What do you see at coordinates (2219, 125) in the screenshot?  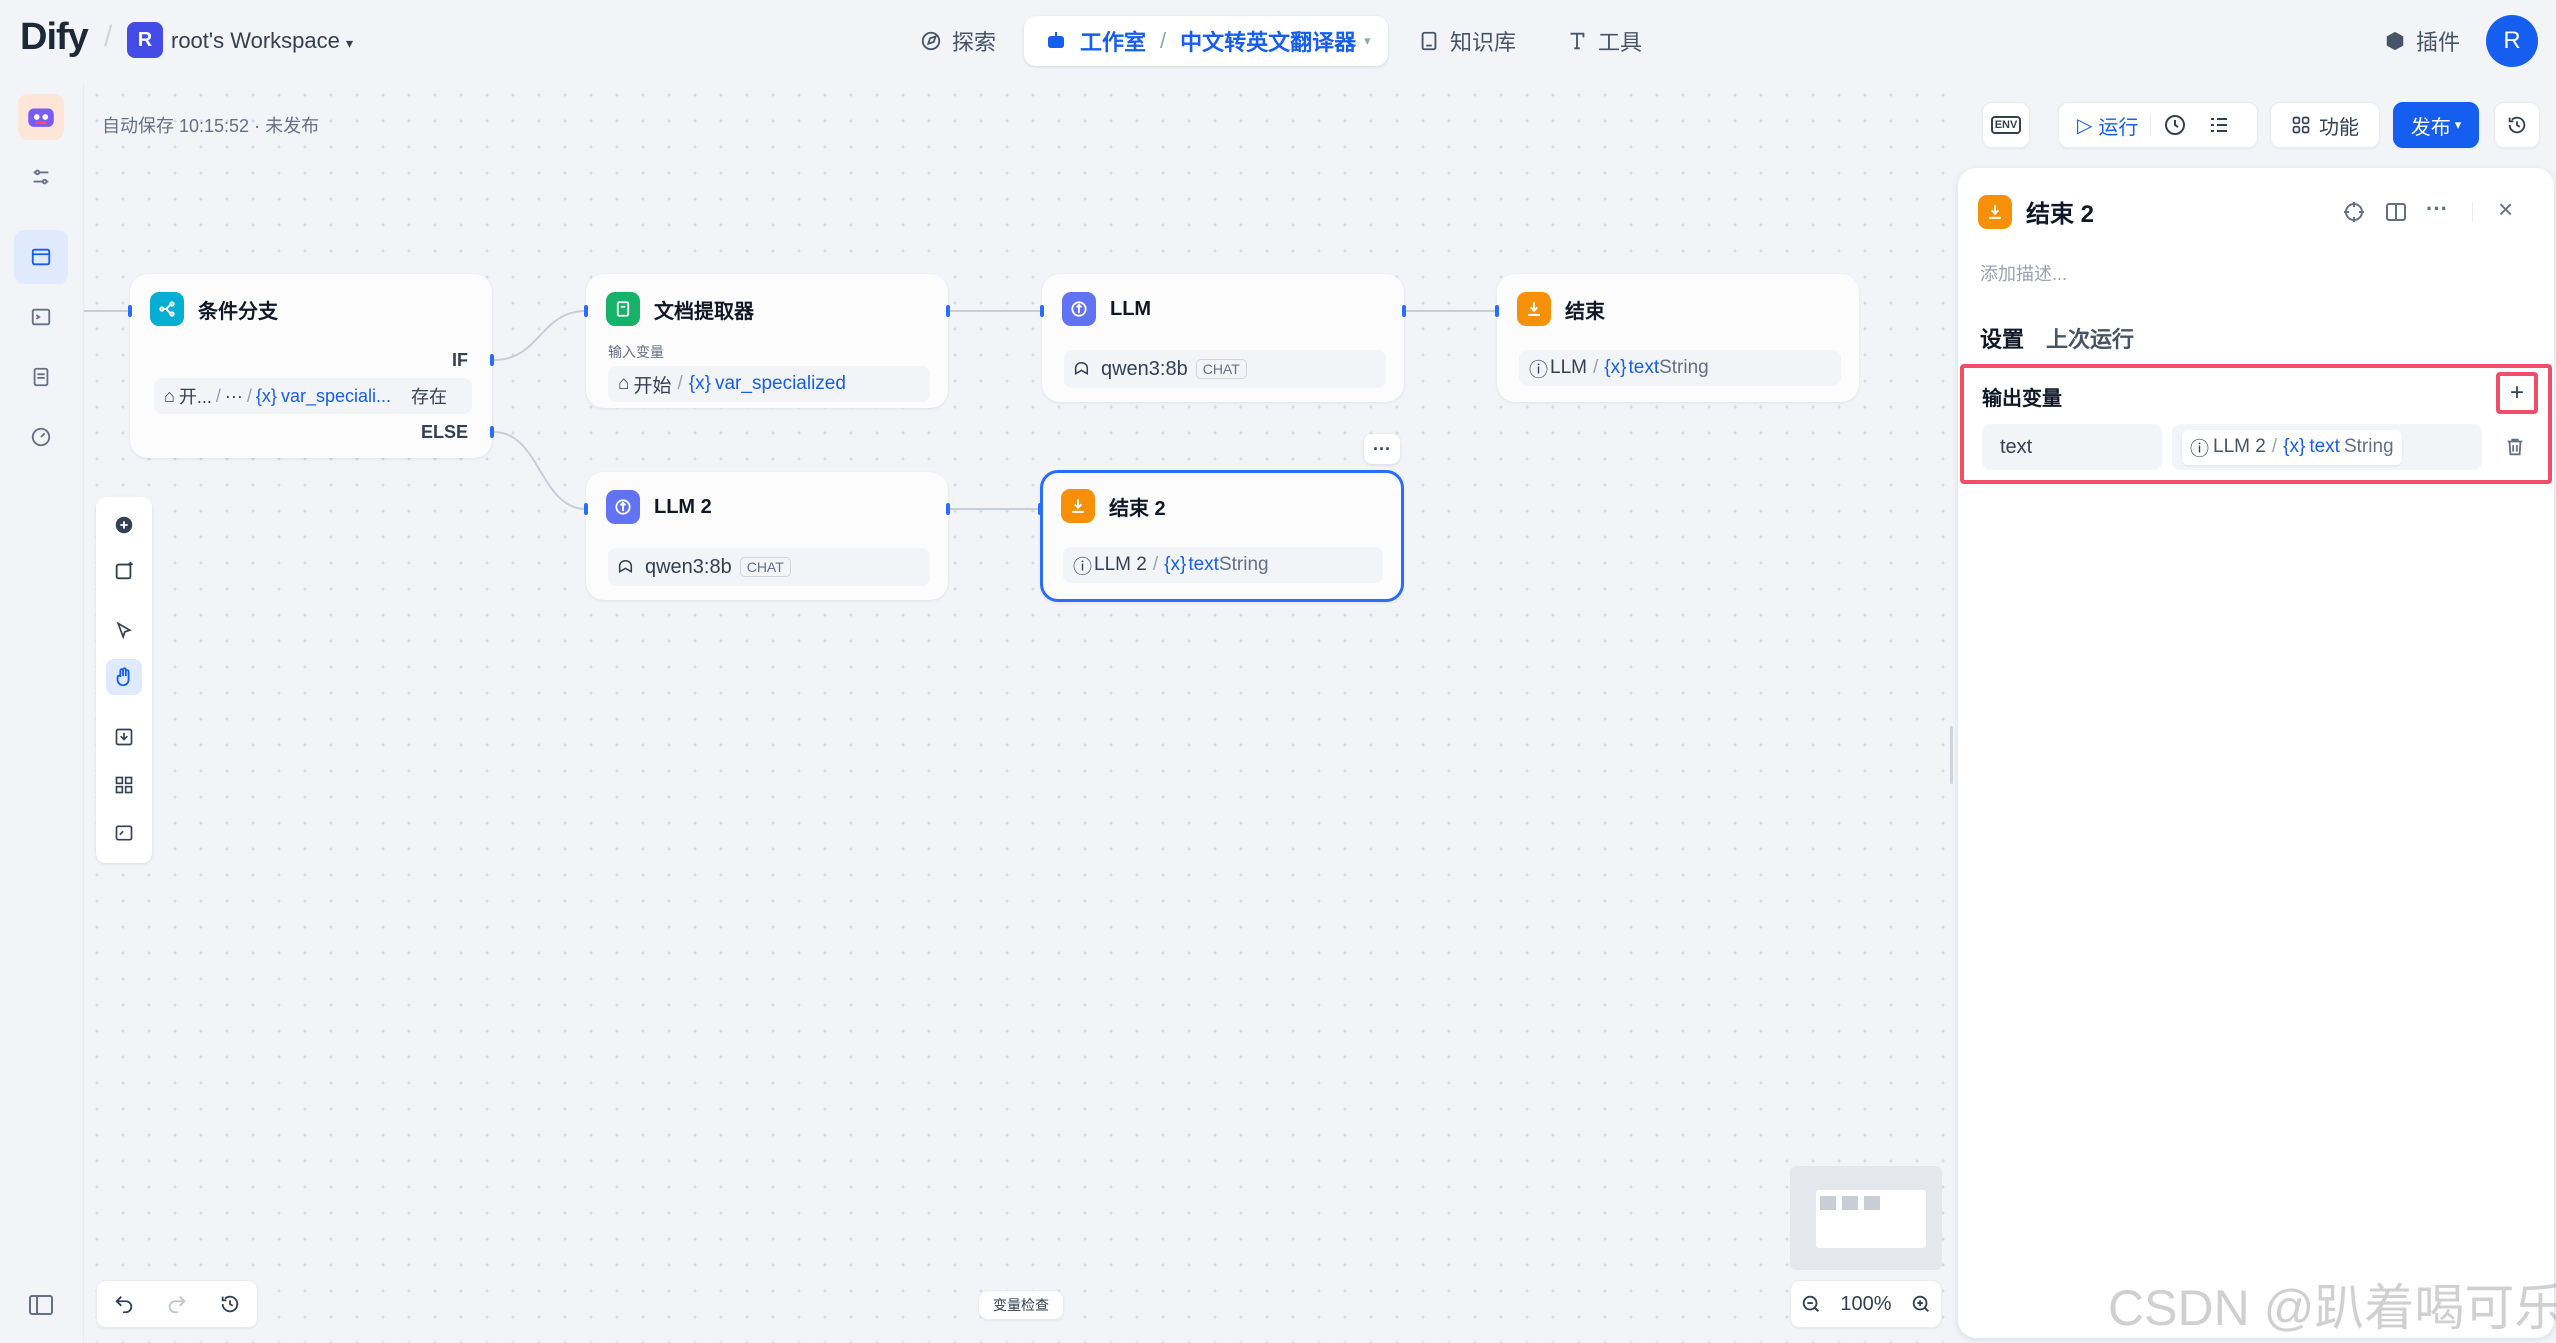 I see `checklist-icon` at bounding box center [2219, 125].